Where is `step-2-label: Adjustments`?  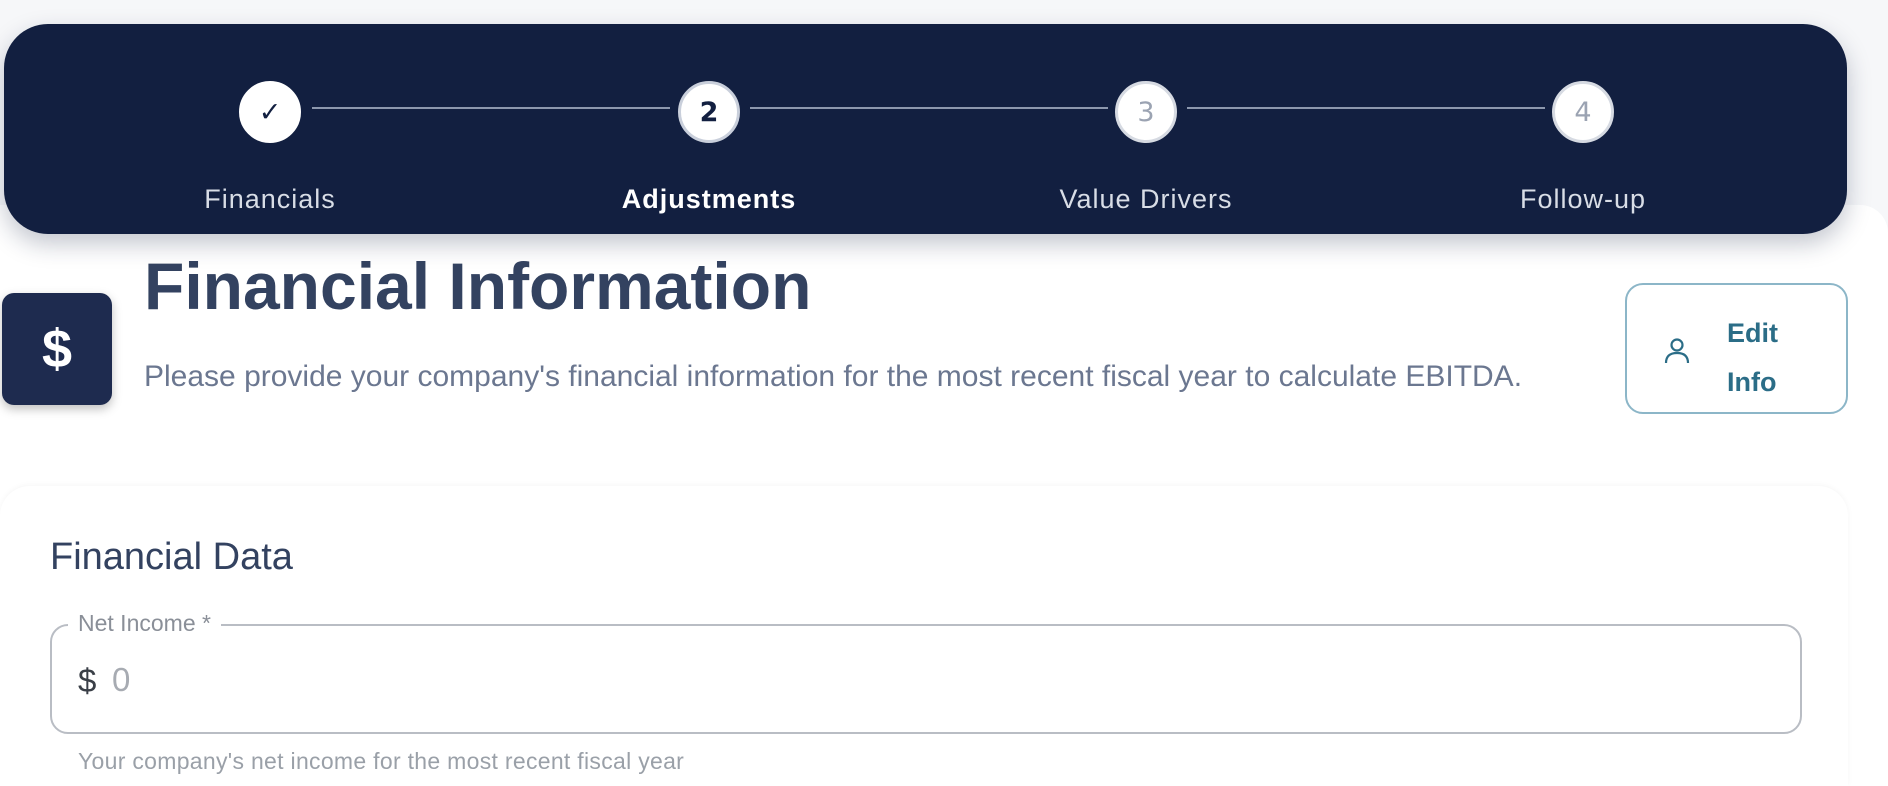 step-2-label: Adjustments is located at coordinates (709, 199).